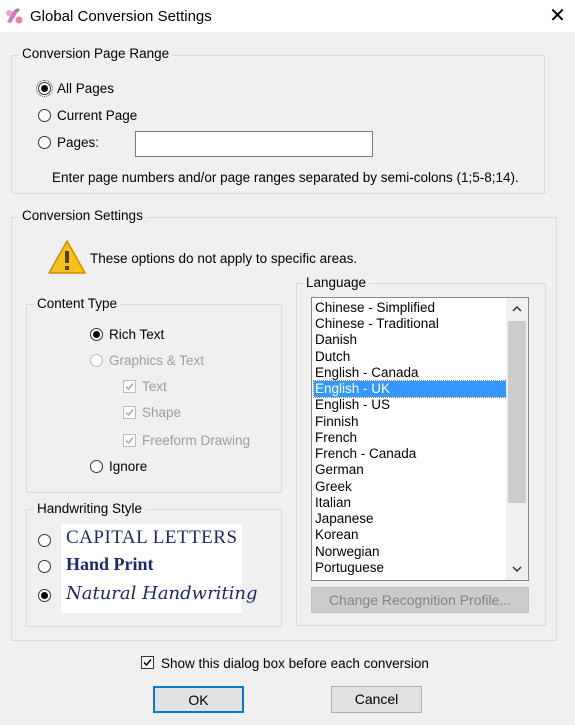 The image size is (575, 725). Describe the element at coordinates (517, 569) in the screenshot. I see `scroll-down-arrow-icon` at that location.